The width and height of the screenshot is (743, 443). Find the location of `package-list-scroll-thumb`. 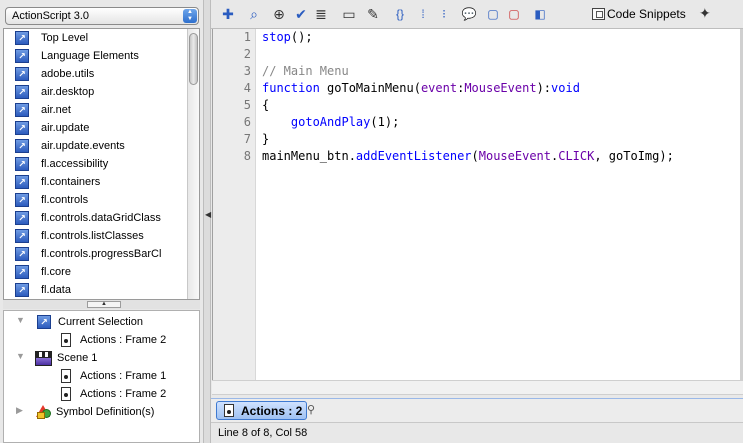

package-list-scroll-thumb is located at coordinates (193, 59).